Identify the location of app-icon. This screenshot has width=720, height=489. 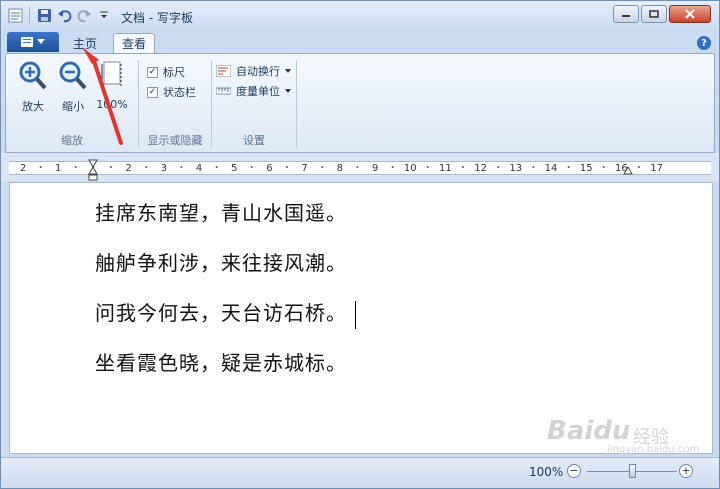
(15, 15).